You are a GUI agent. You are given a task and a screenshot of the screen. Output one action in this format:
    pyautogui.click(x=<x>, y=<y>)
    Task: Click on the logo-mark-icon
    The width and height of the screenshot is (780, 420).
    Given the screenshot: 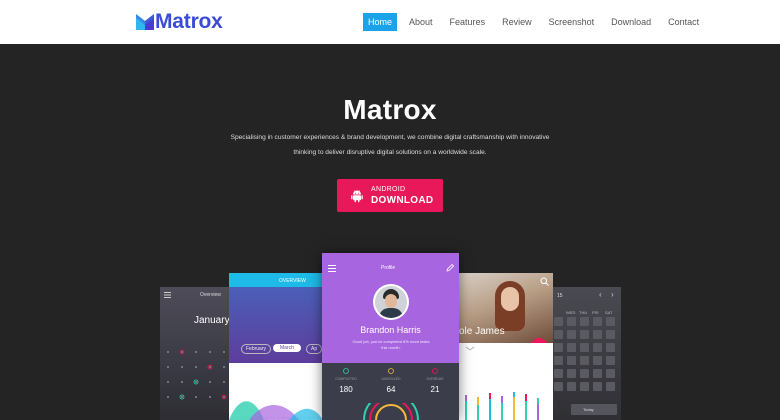 What is the action you would take?
    pyautogui.click(x=145, y=22)
    